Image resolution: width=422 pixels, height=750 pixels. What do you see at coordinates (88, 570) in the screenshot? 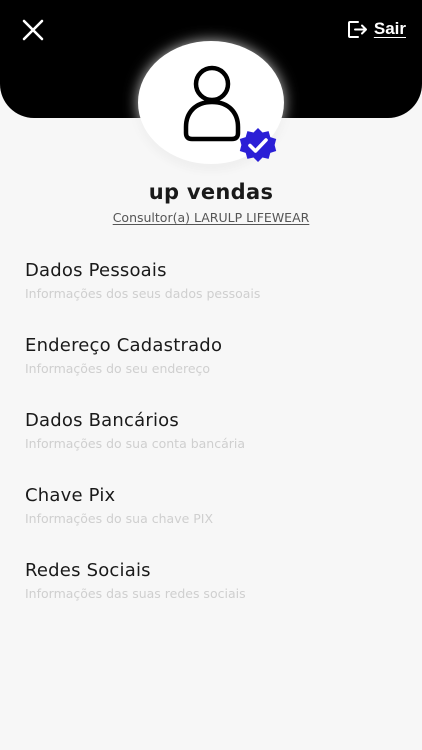
I see `menu-item-title: Redes Sociais` at bounding box center [88, 570].